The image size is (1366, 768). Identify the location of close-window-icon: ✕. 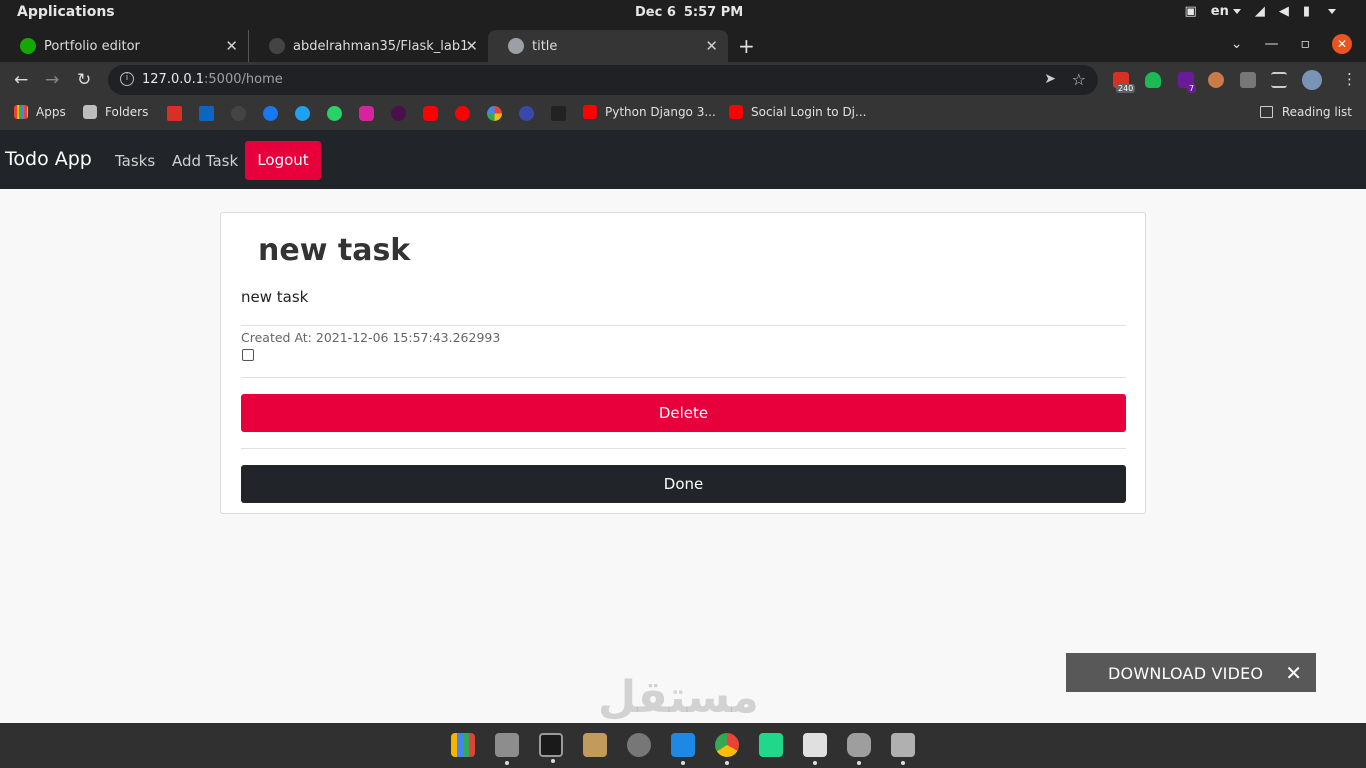
(1342, 44).